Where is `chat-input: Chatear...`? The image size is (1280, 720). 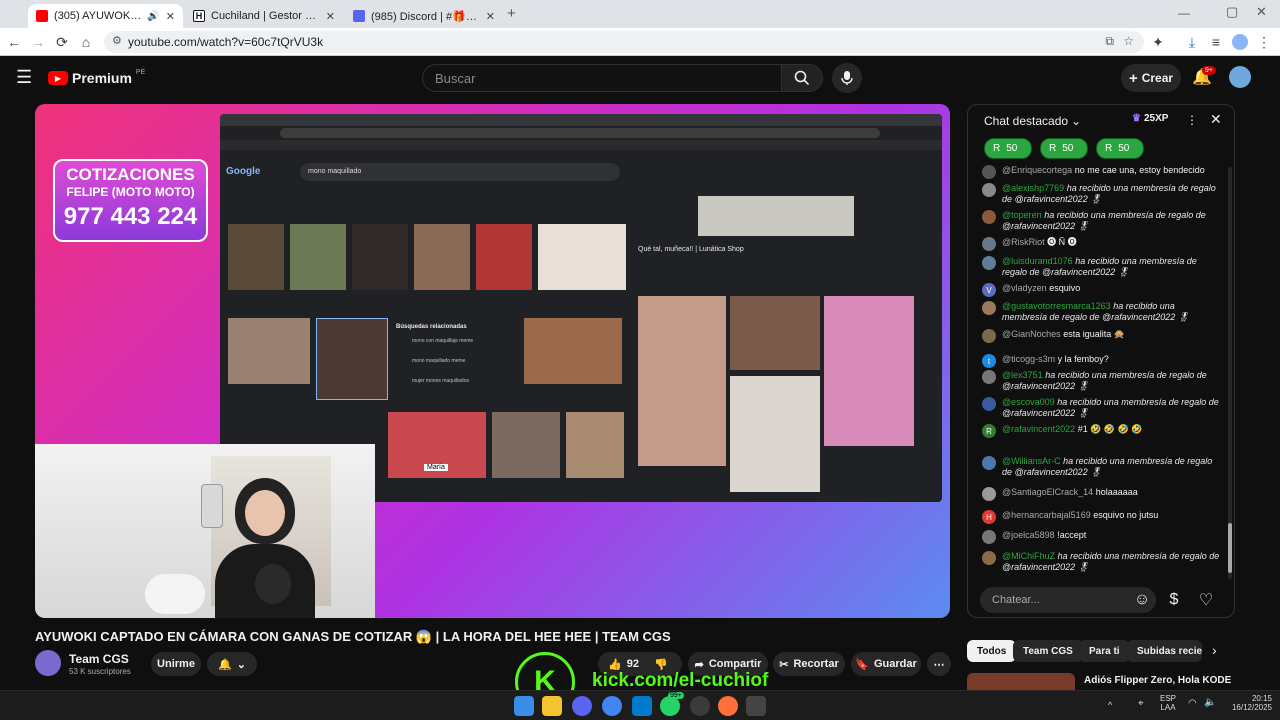
chat-input: Chatear... is located at coordinates (1068, 600).